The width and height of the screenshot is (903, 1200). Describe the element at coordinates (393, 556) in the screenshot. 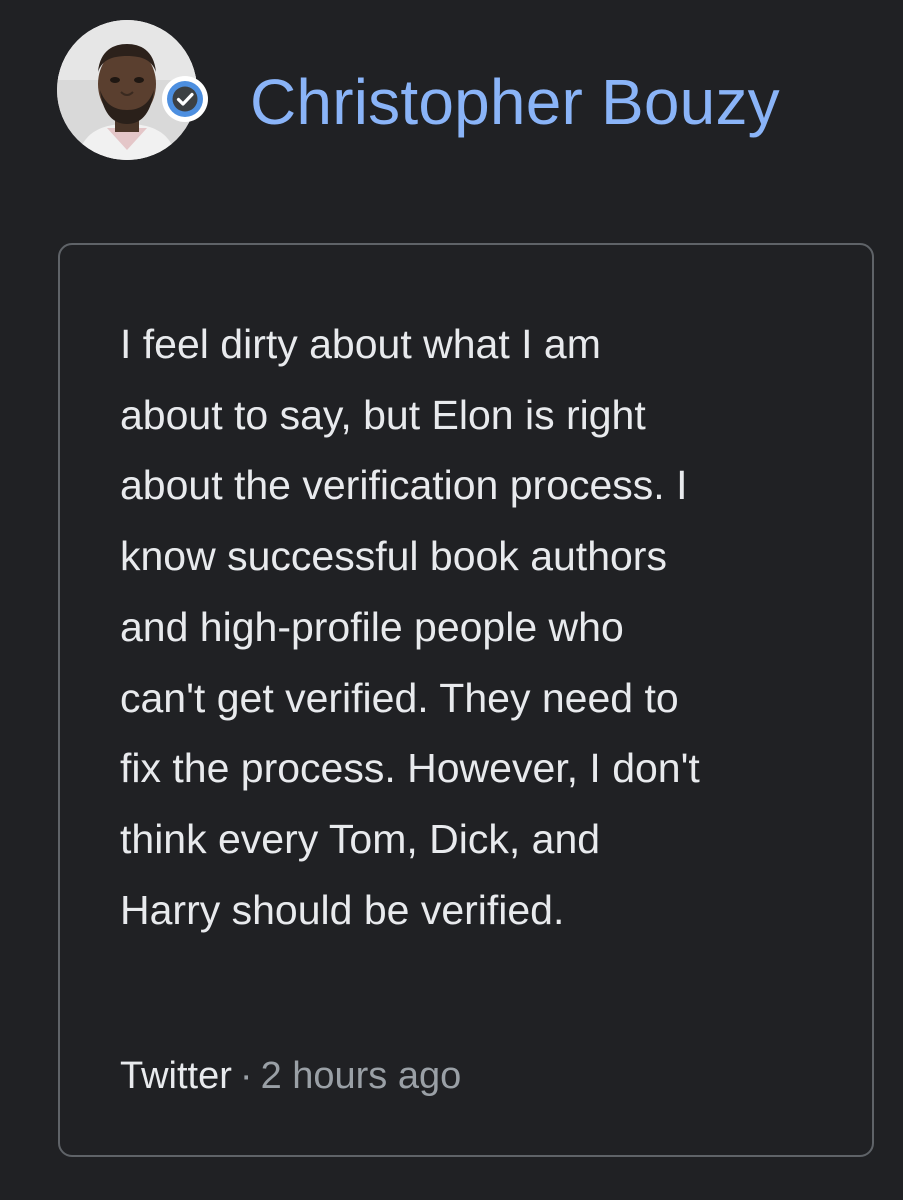

I see `post-text-line: know successful book authors` at that location.